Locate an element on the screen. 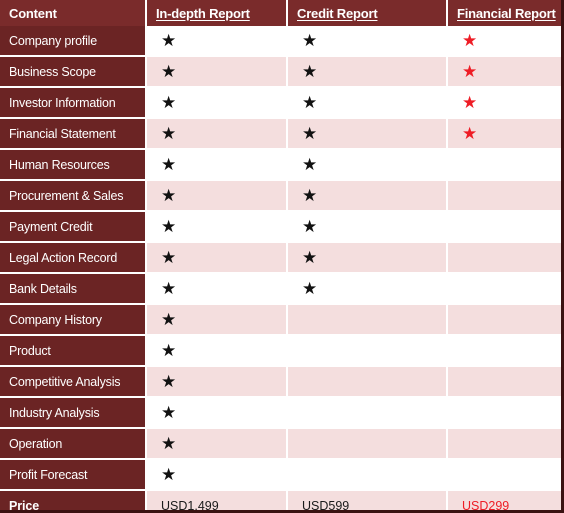 The width and height of the screenshot is (564, 513). row-label-bank-details: Bank Details is located at coordinates (73, 289).